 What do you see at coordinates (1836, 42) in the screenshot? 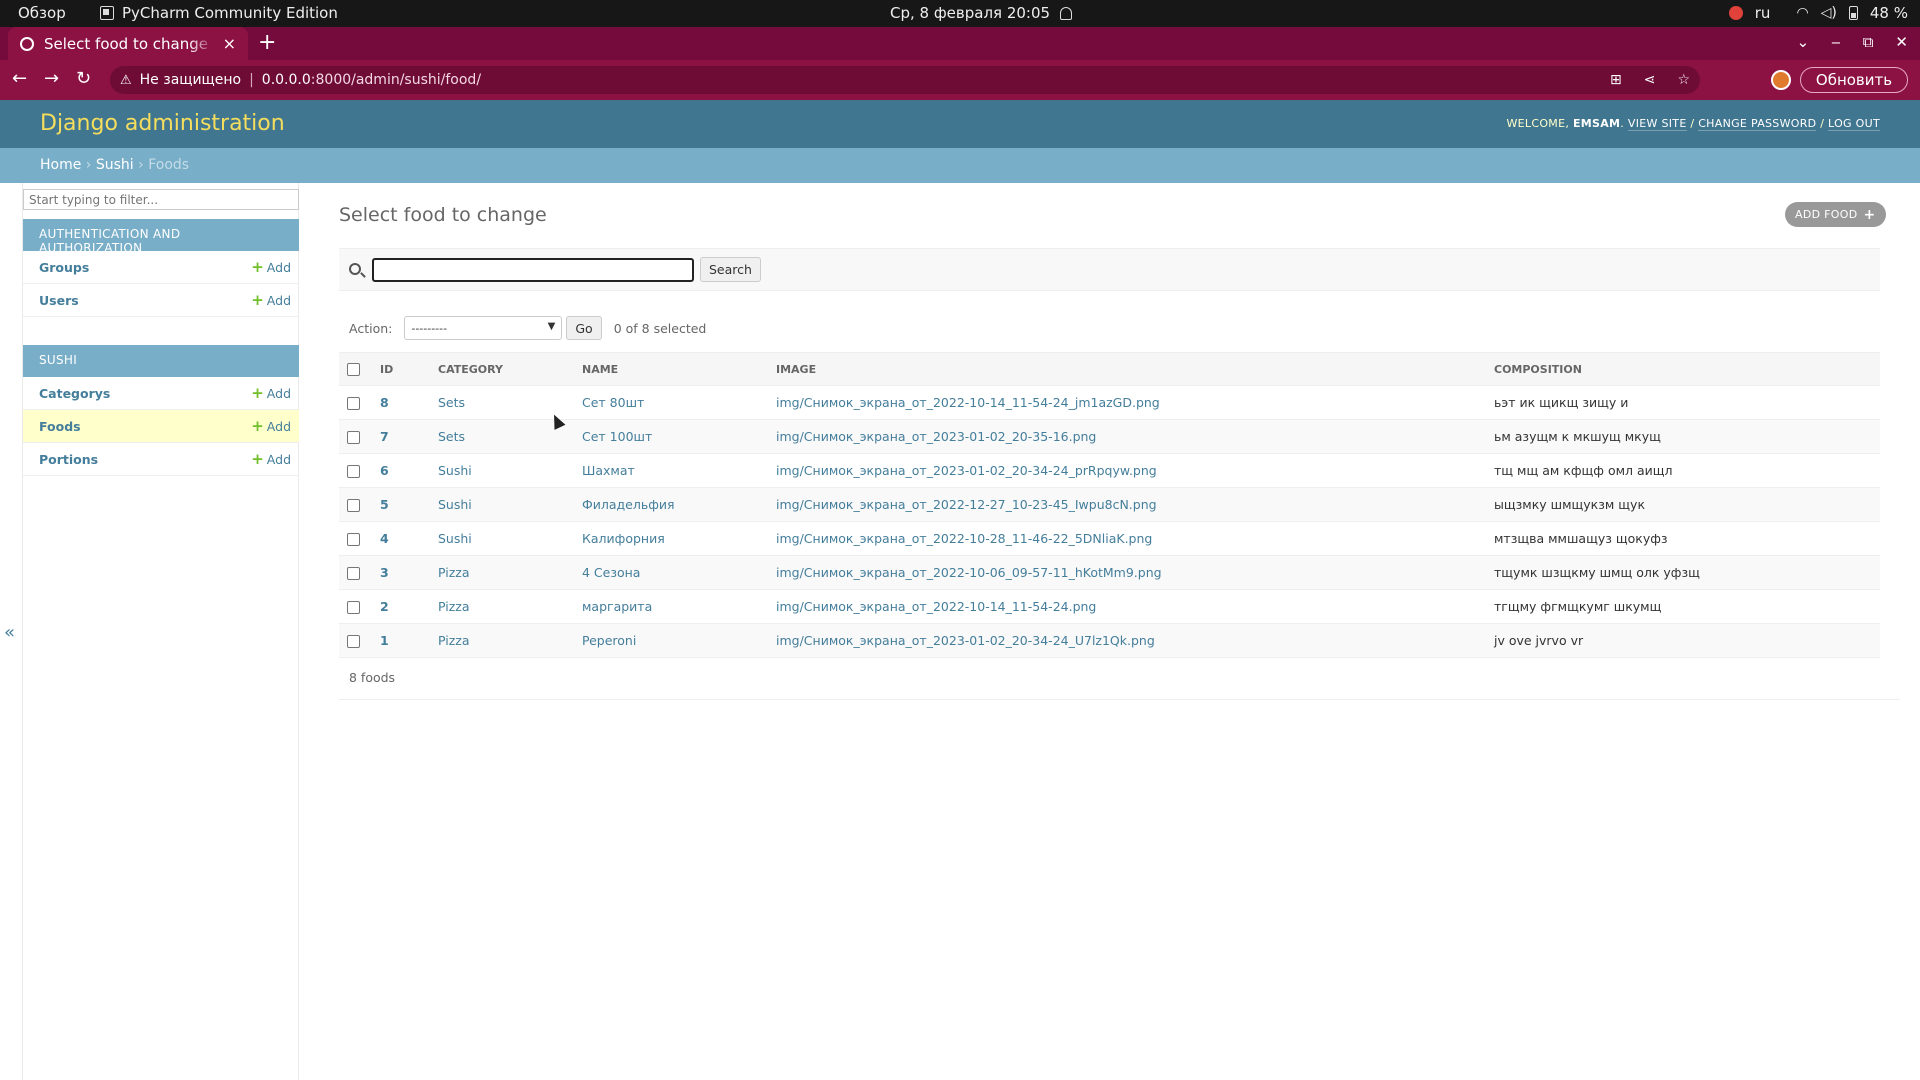
I see `minimize-icon: ‒` at bounding box center [1836, 42].